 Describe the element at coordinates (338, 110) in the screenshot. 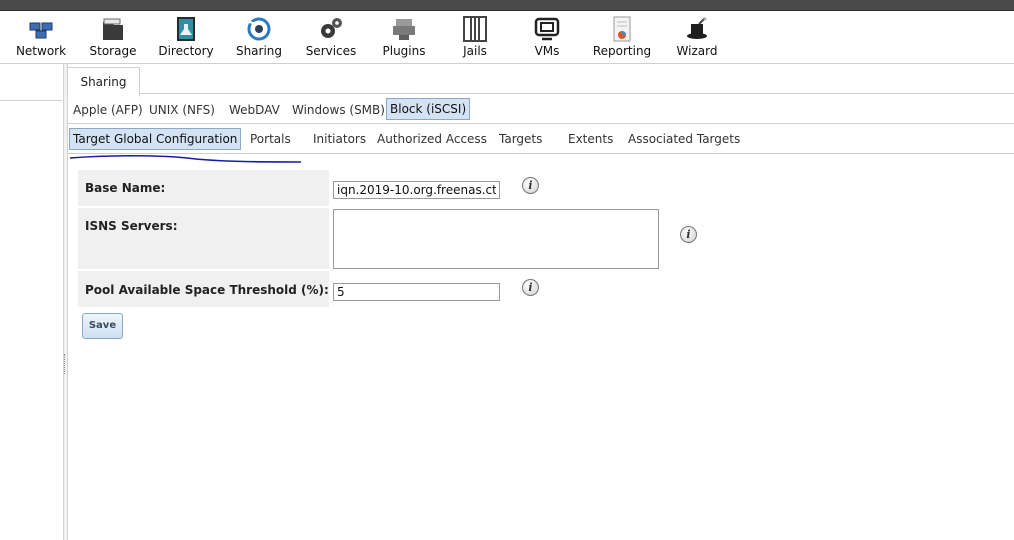

I see `tab-windows-smb: Windows (SMB)` at that location.